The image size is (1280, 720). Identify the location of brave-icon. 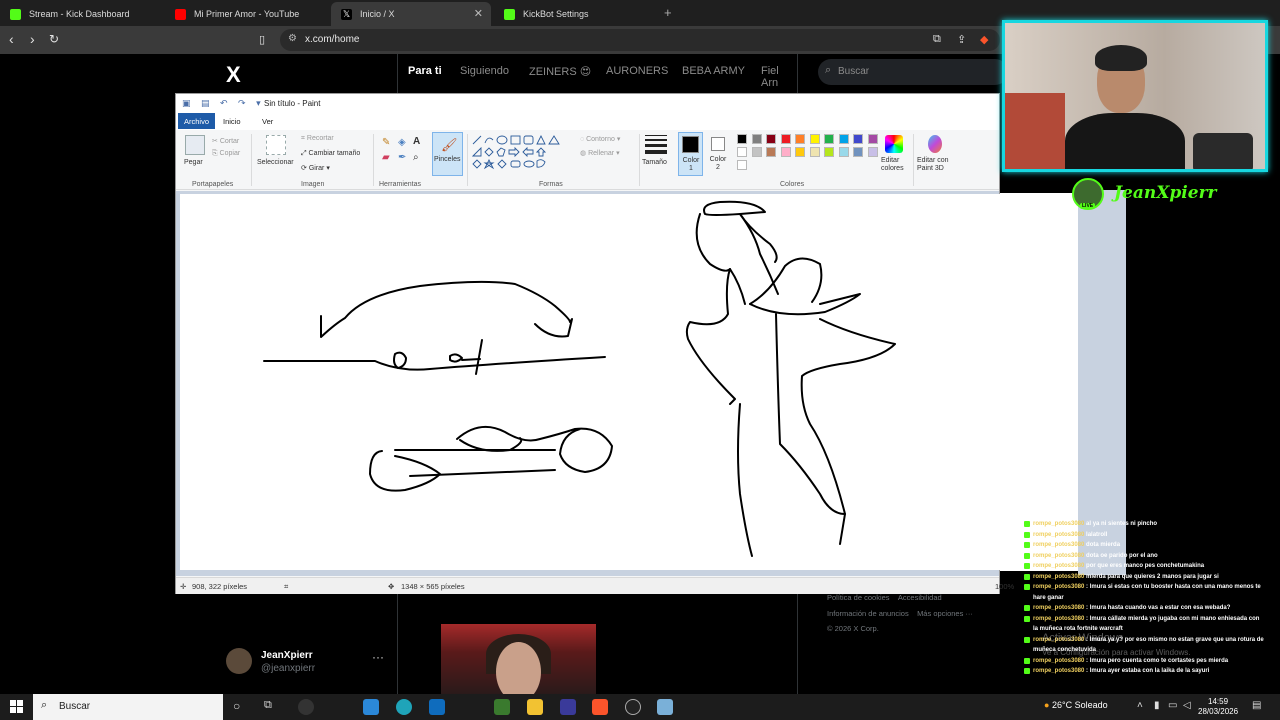
(600, 707).